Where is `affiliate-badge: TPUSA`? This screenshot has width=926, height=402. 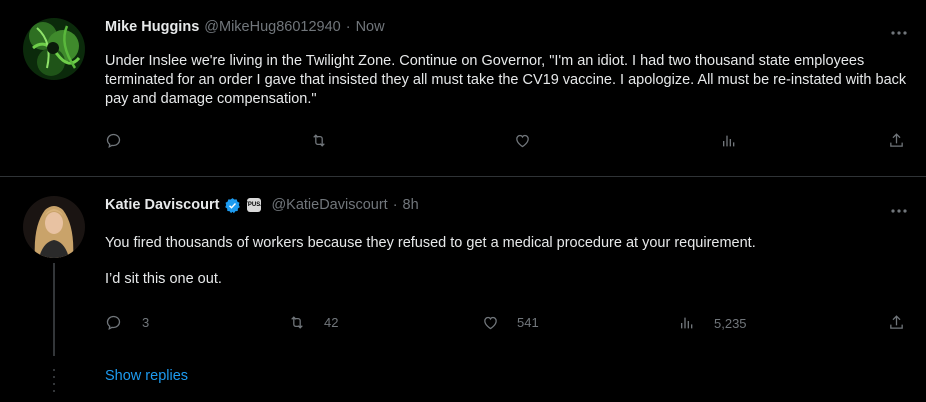 affiliate-badge: TPUSA is located at coordinates (254, 205).